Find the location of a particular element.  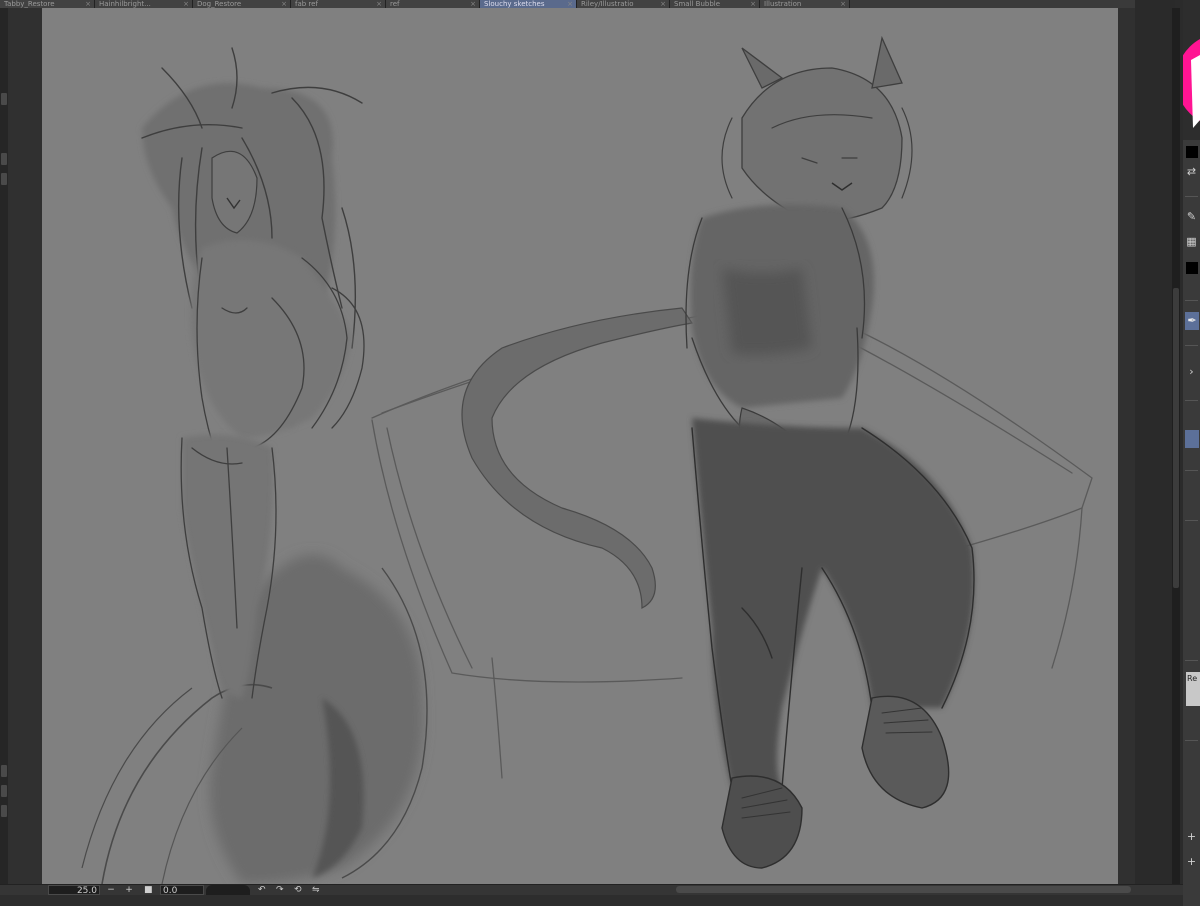

selected-layer-row is located at coordinates (1192, 439).